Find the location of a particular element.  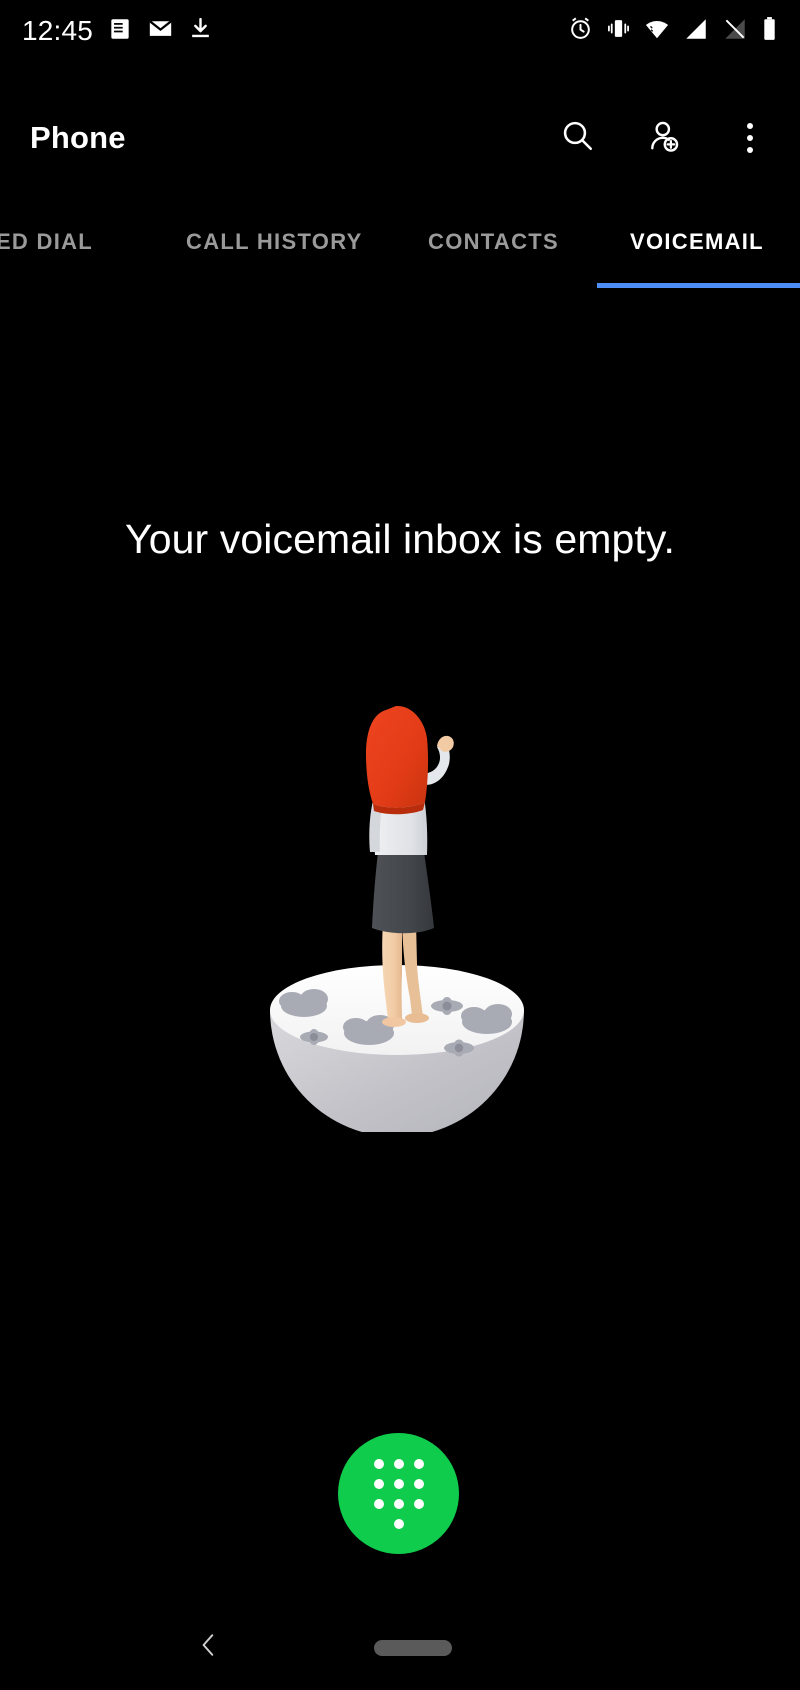

status-bar-right is located at coordinates (673, 31).